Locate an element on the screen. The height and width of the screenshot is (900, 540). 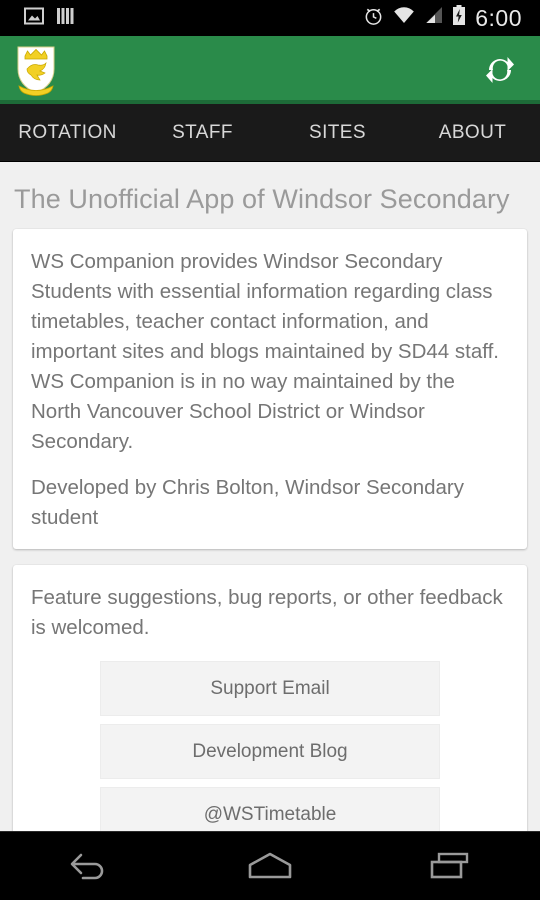
development-blog-button: Development Blog is located at coordinates (270, 751).